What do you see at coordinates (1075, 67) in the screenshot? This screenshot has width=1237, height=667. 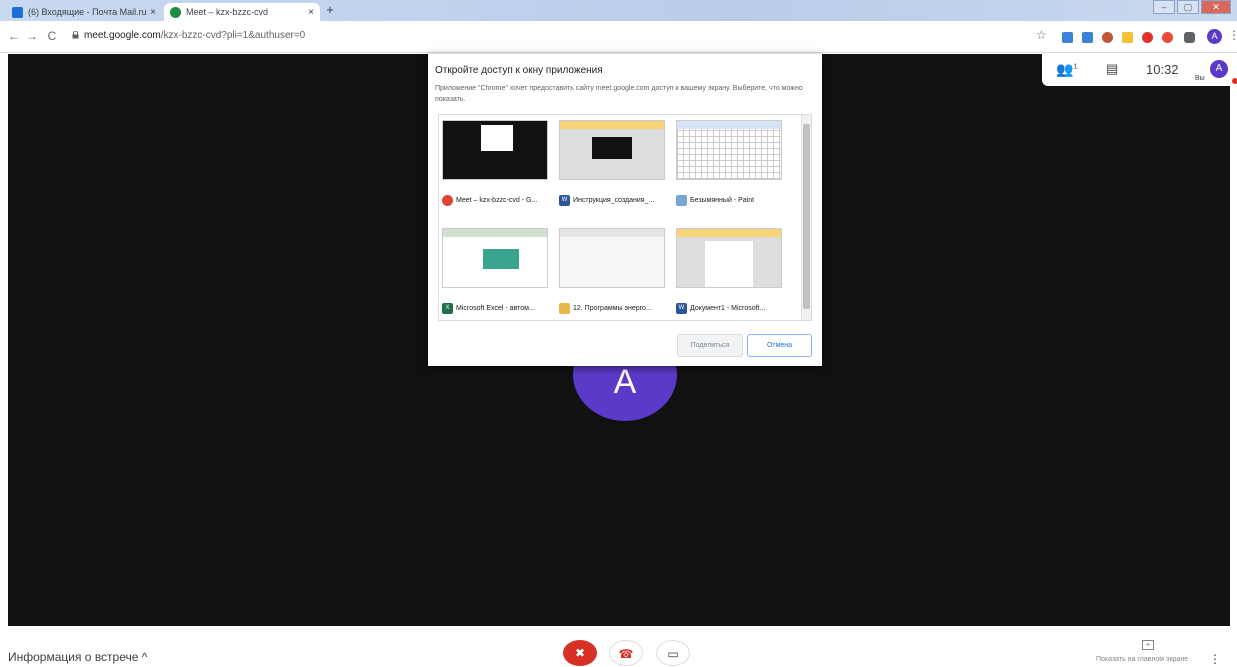 I see `people-count: 1` at bounding box center [1075, 67].